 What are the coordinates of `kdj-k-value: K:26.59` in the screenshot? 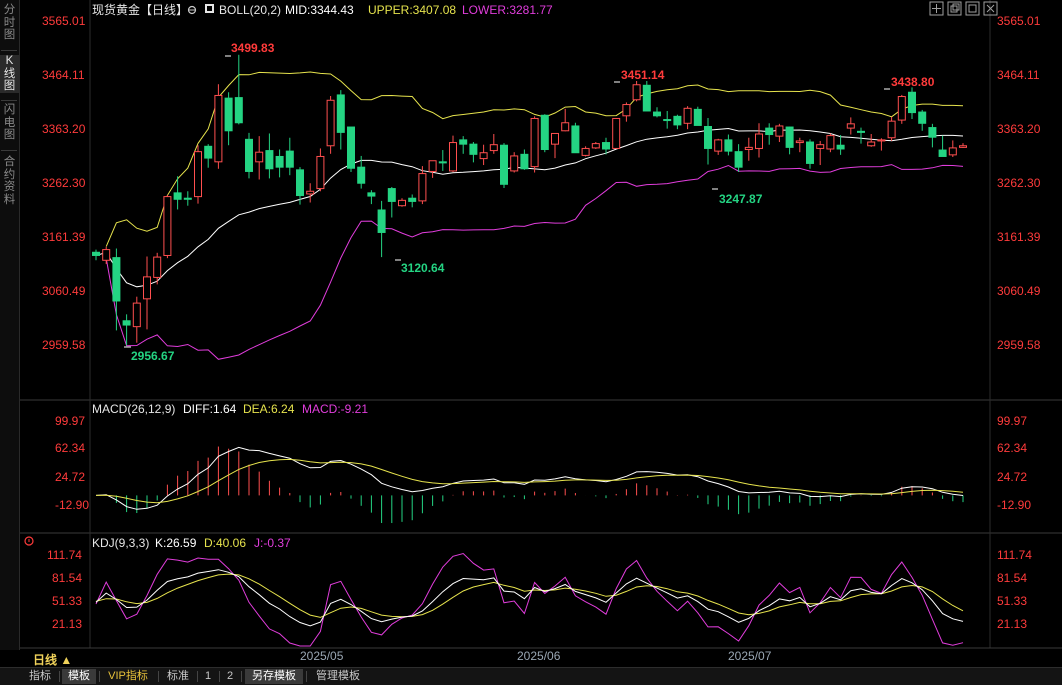 It's located at (176, 543).